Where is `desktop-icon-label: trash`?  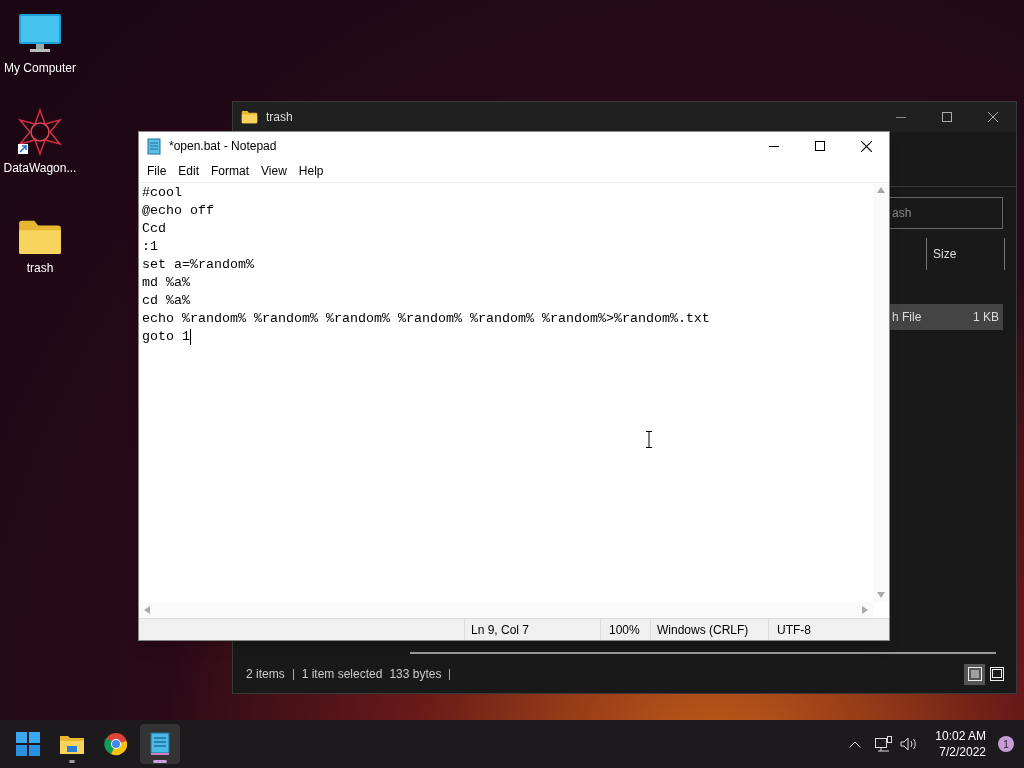 desktop-icon-label: trash is located at coordinates (40, 268).